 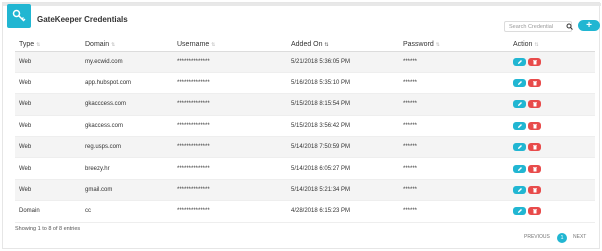 I want to click on column-header-added-on: Added On ⇅, so click(x=343, y=45).